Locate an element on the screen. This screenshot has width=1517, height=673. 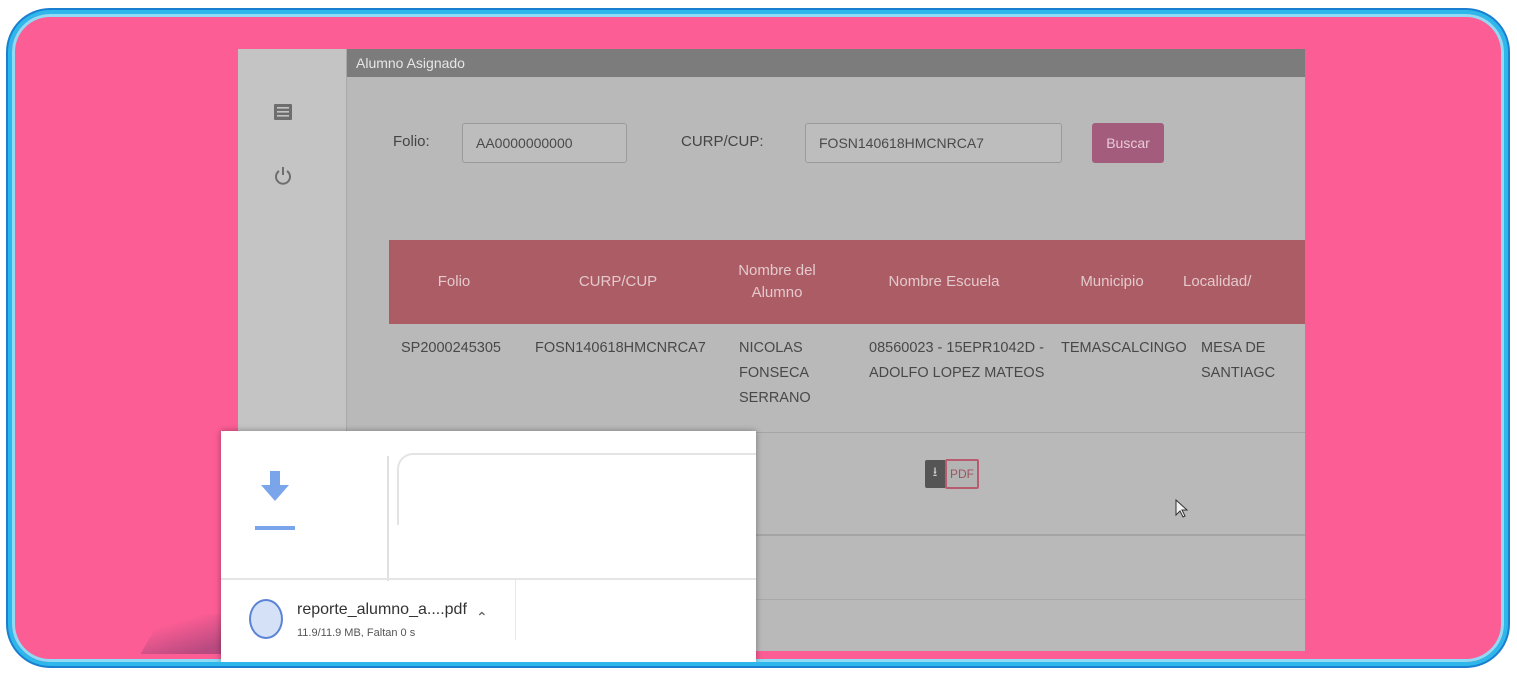
power-icon is located at coordinates (283, 178).